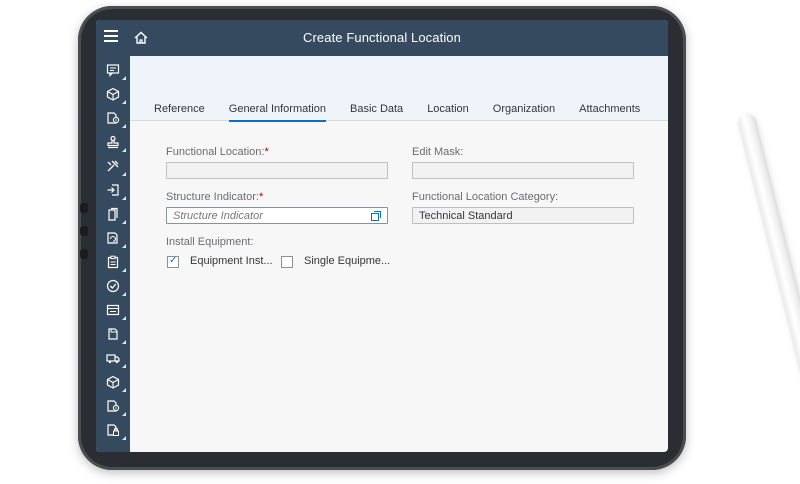 The height and width of the screenshot is (484, 800). What do you see at coordinates (376, 216) in the screenshot?
I see `value-help-icon` at bounding box center [376, 216].